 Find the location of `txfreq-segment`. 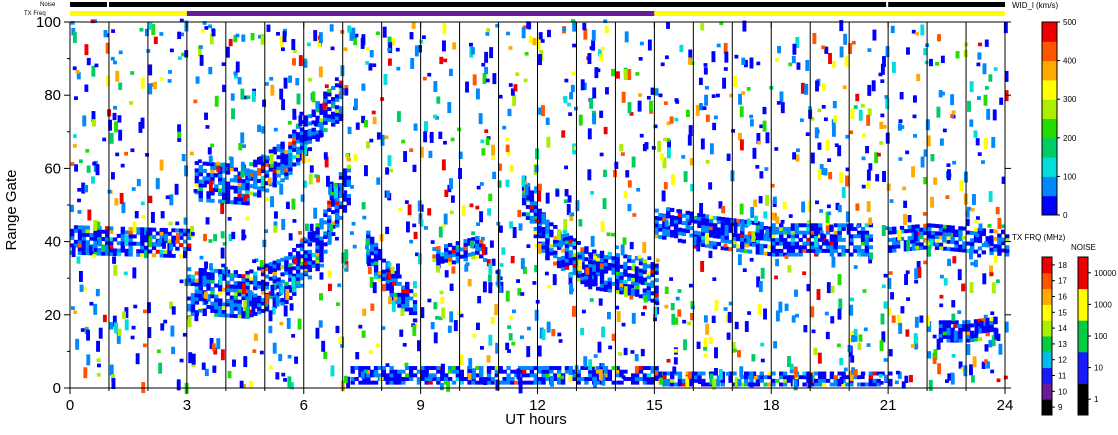

txfreq-segment is located at coordinates (420, 13).